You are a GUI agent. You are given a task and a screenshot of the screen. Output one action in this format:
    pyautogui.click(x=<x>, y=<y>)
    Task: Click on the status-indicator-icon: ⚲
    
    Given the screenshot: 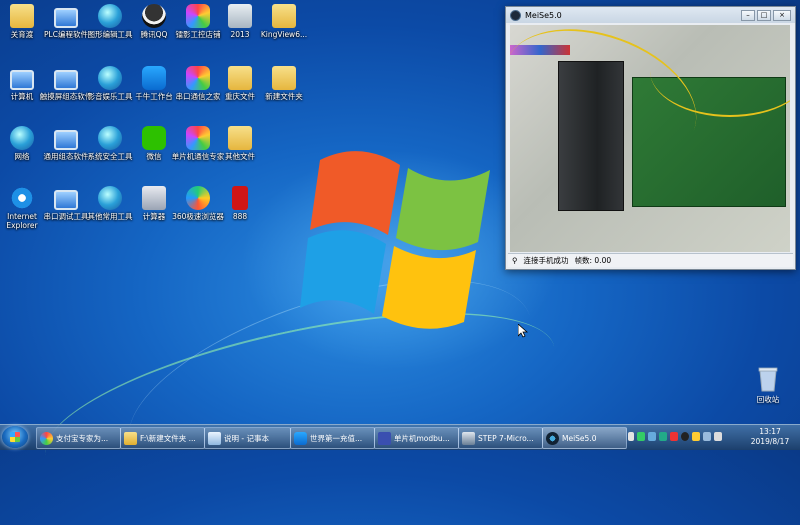 What is the action you would take?
    pyautogui.click(x=515, y=260)
    